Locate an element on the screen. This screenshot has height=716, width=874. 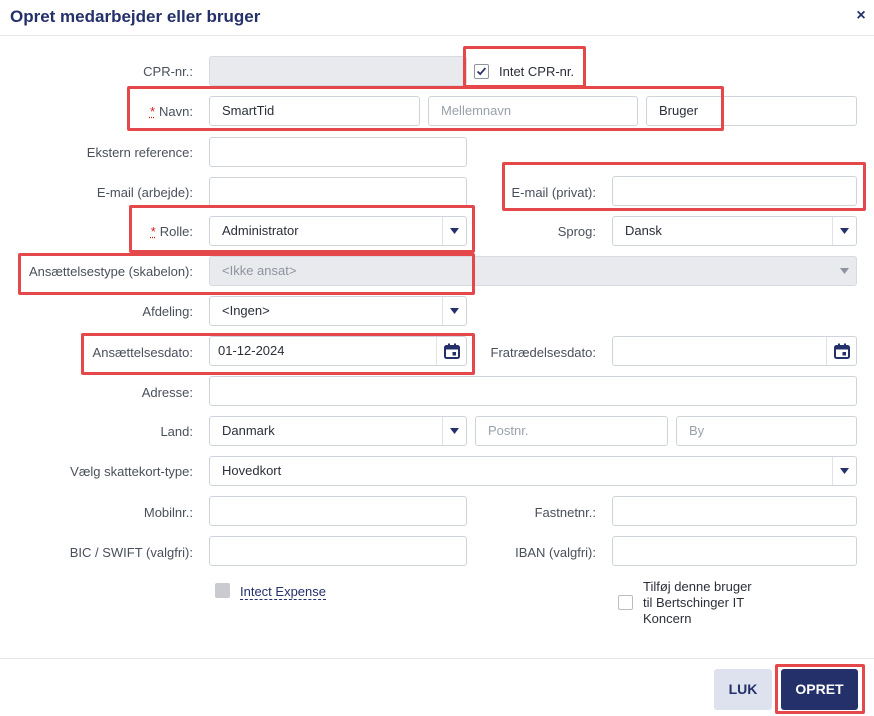
dialog-header: Opret medarbejder eller bruger × is located at coordinates (437, 18).